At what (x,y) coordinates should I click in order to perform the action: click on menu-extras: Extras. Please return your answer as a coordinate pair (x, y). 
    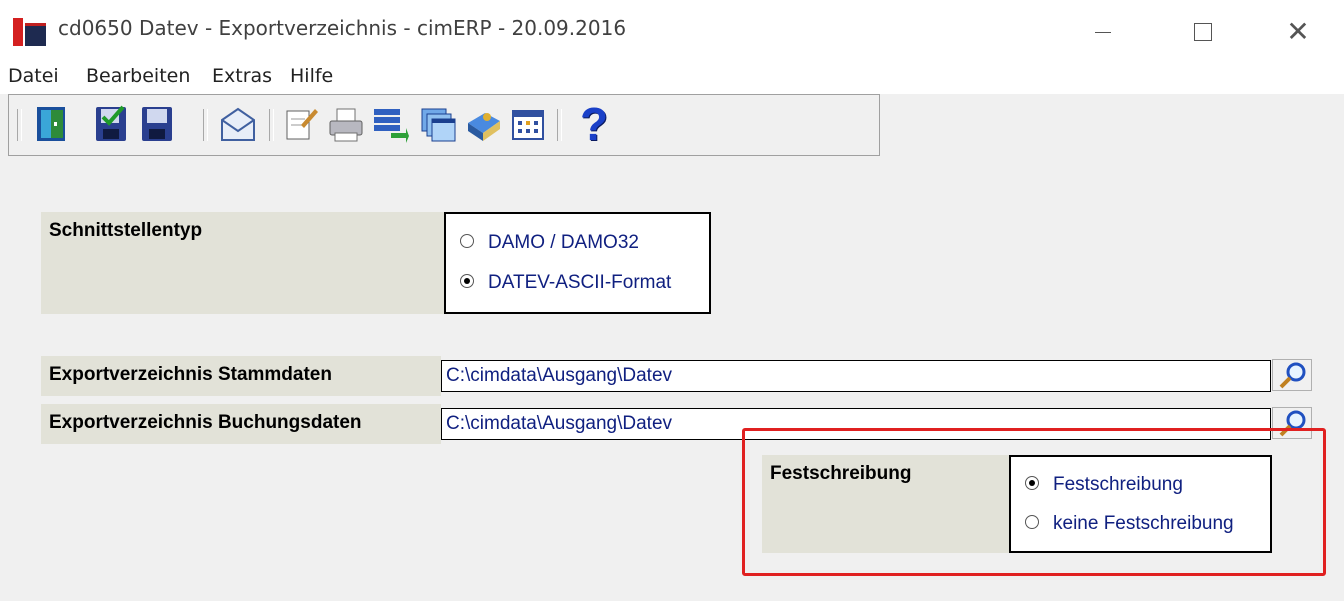
    Looking at the image, I should click on (242, 76).